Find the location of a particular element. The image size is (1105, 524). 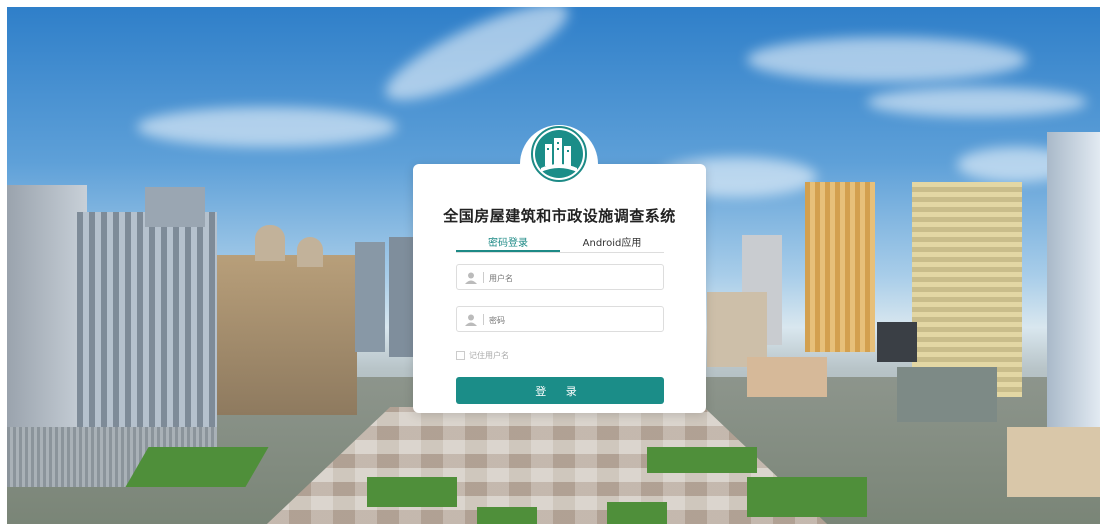

tab-android-app: Android应用 is located at coordinates (612, 241).